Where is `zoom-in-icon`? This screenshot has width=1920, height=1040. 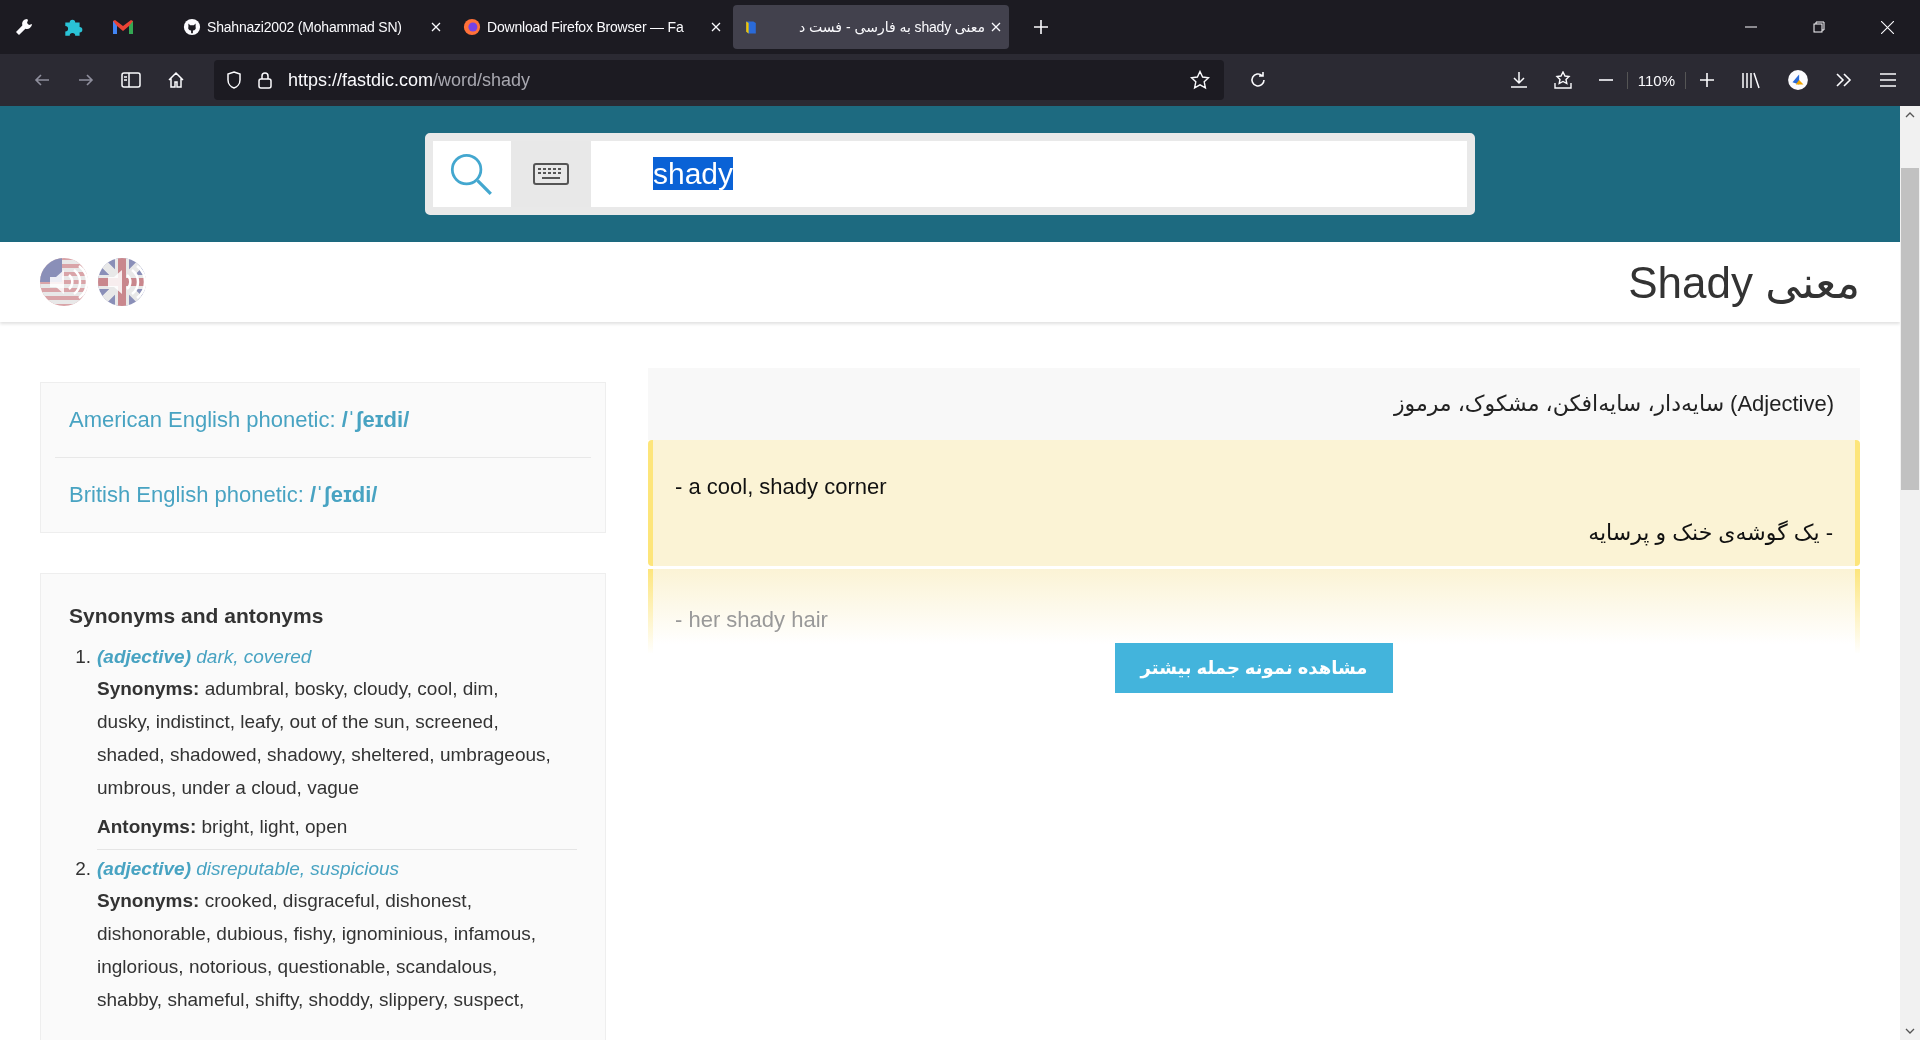
zoom-in-icon is located at coordinates (1707, 80).